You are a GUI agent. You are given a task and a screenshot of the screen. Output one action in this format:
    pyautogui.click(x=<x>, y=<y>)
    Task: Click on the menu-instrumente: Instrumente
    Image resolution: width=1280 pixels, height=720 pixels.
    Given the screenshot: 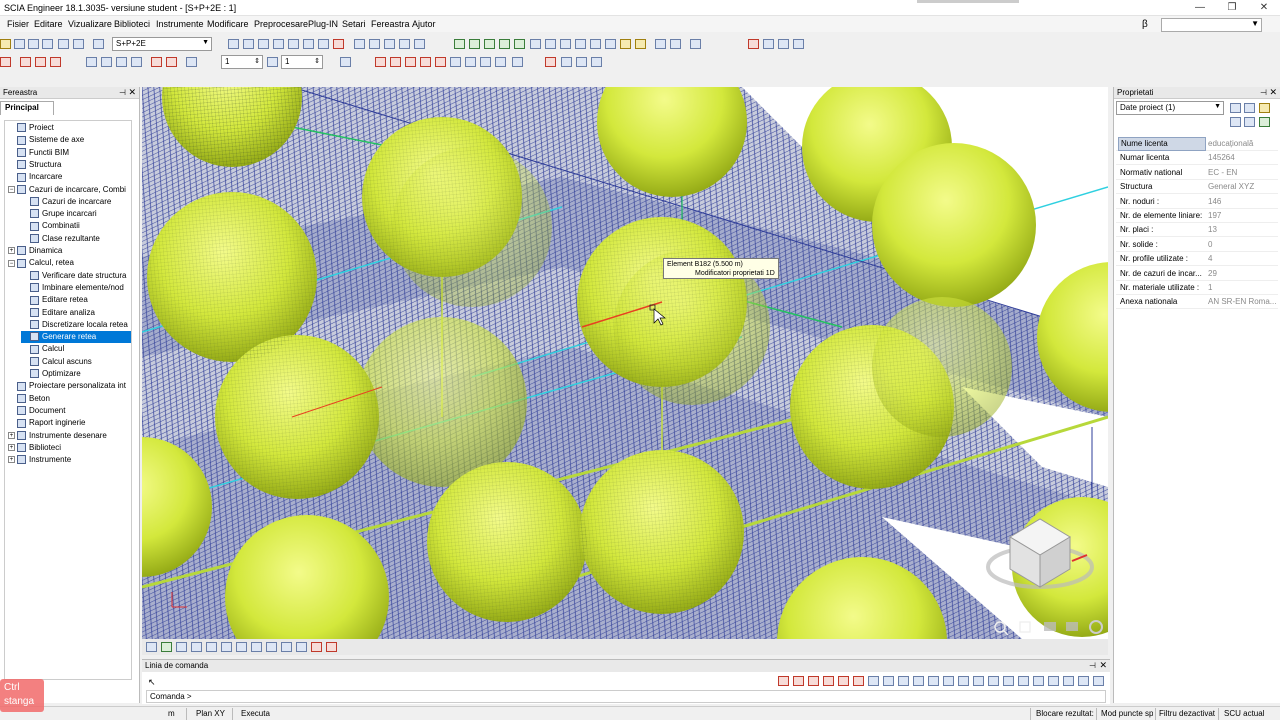 What is the action you would take?
    pyautogui.click(x=180, y=24)
    